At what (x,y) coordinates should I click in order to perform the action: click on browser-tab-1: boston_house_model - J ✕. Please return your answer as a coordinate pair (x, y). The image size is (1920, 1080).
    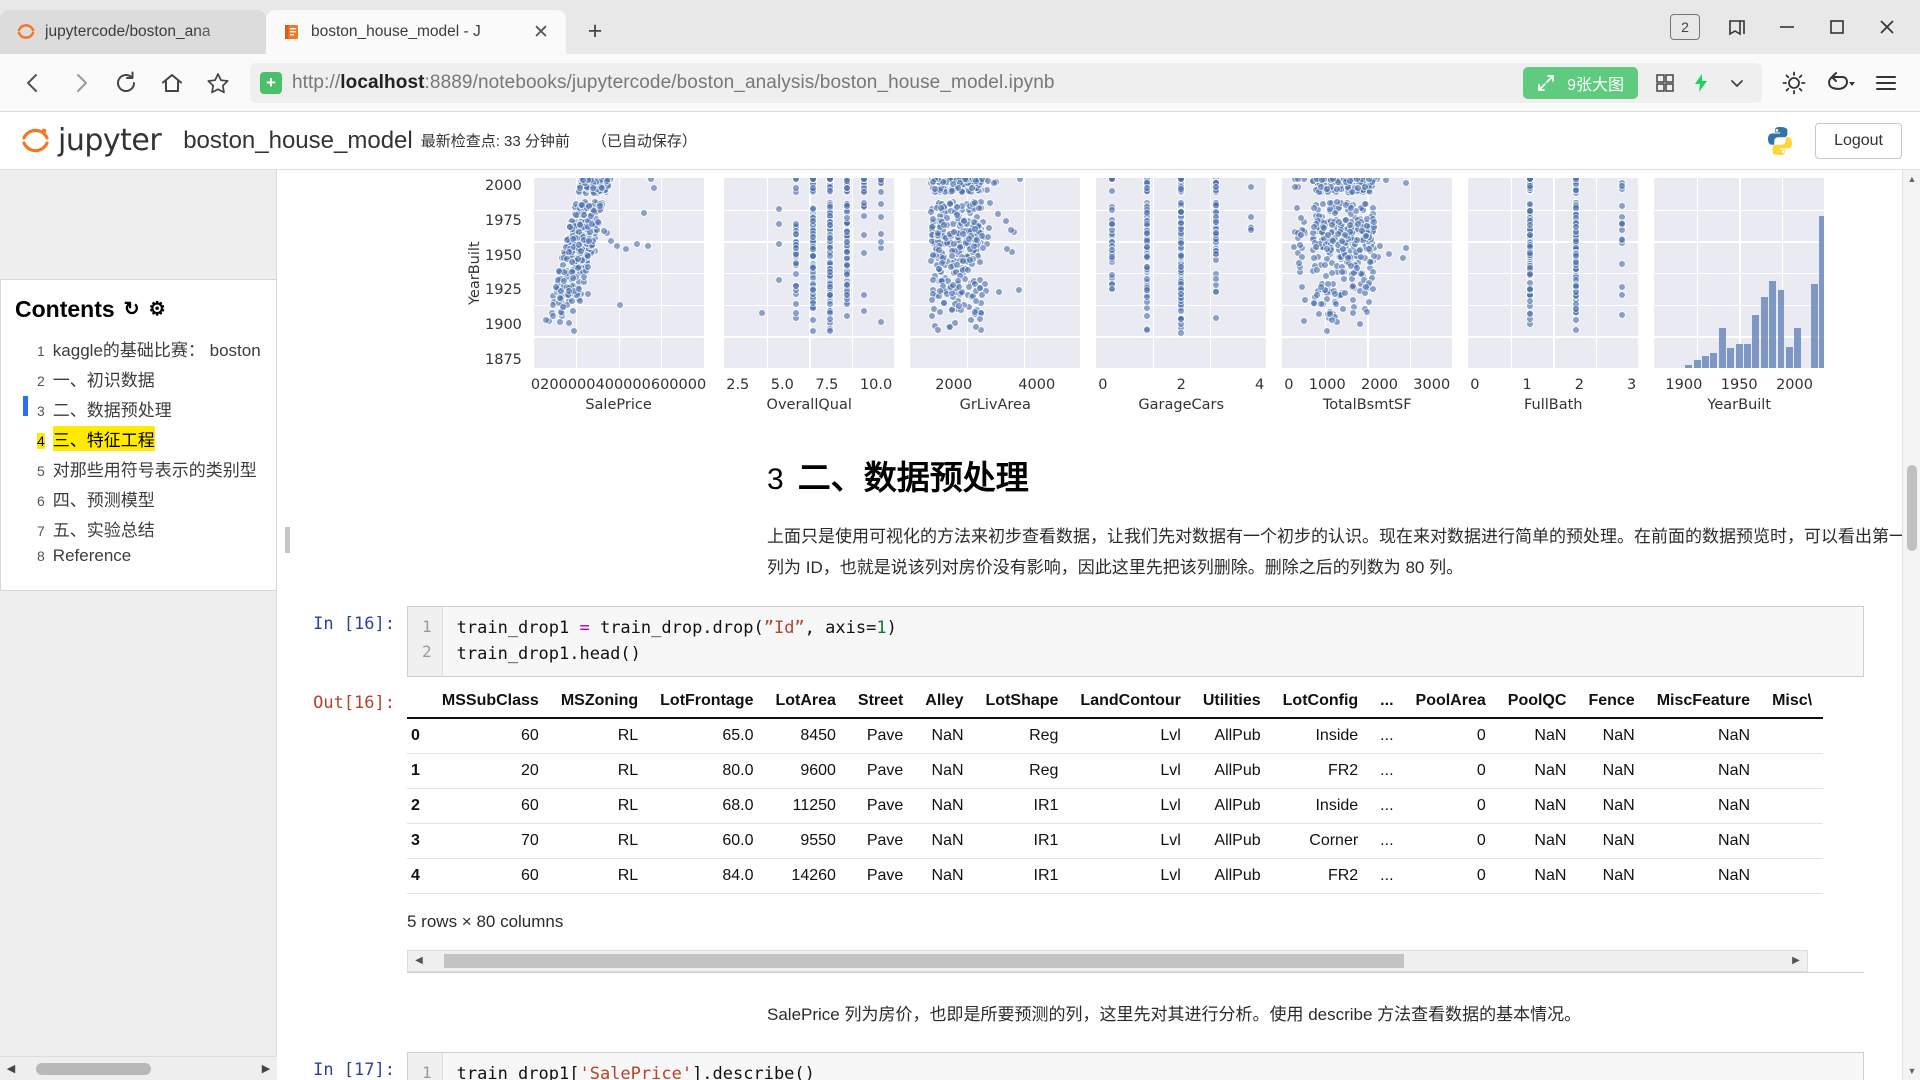
    Looking at the image, I should click on (416, 32).